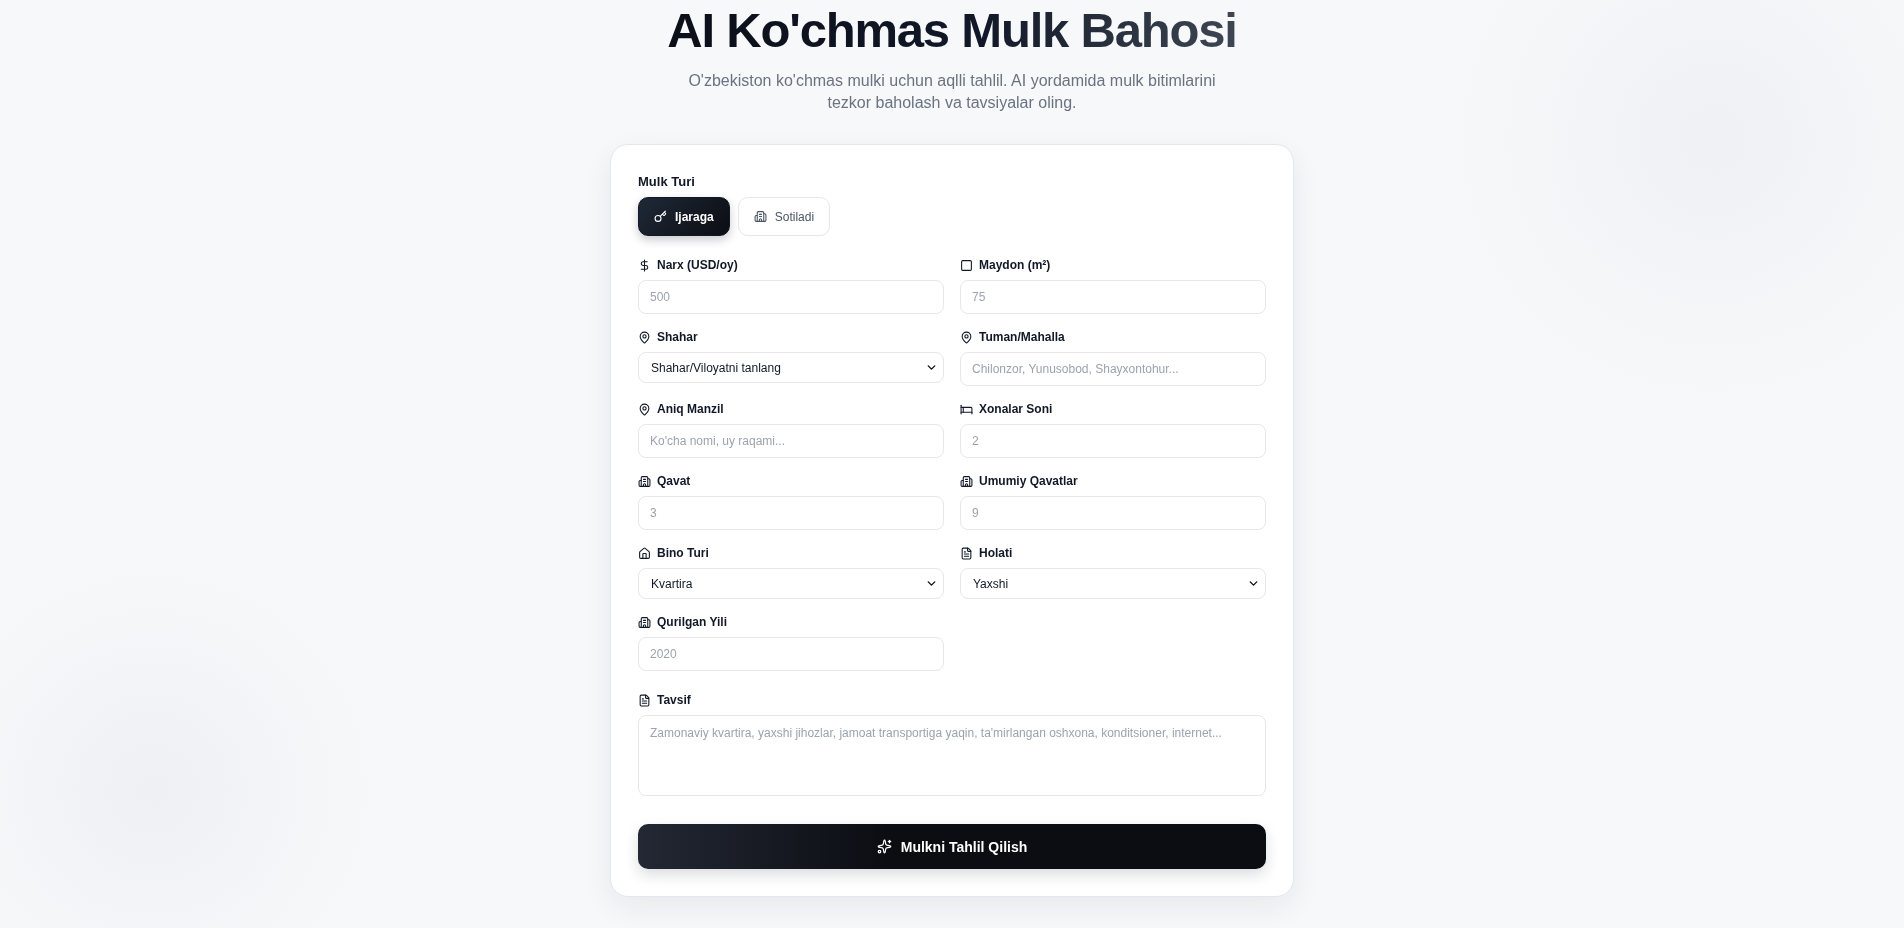  I want to click on sparkles-icon, so click(884, 846).